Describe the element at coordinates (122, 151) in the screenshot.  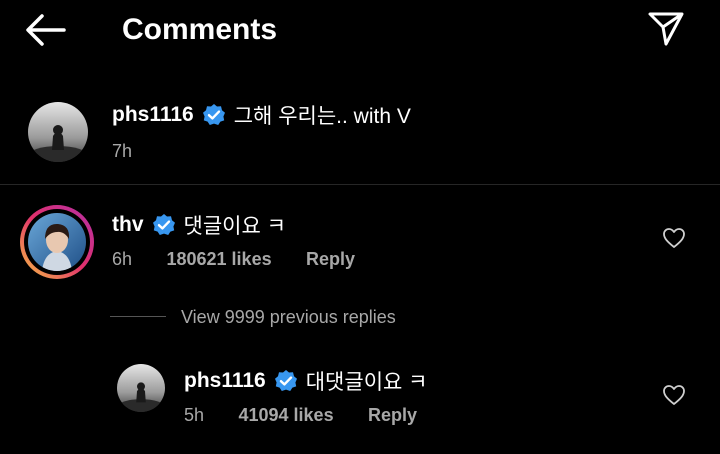
I see `caption-time: 7h` at that location.